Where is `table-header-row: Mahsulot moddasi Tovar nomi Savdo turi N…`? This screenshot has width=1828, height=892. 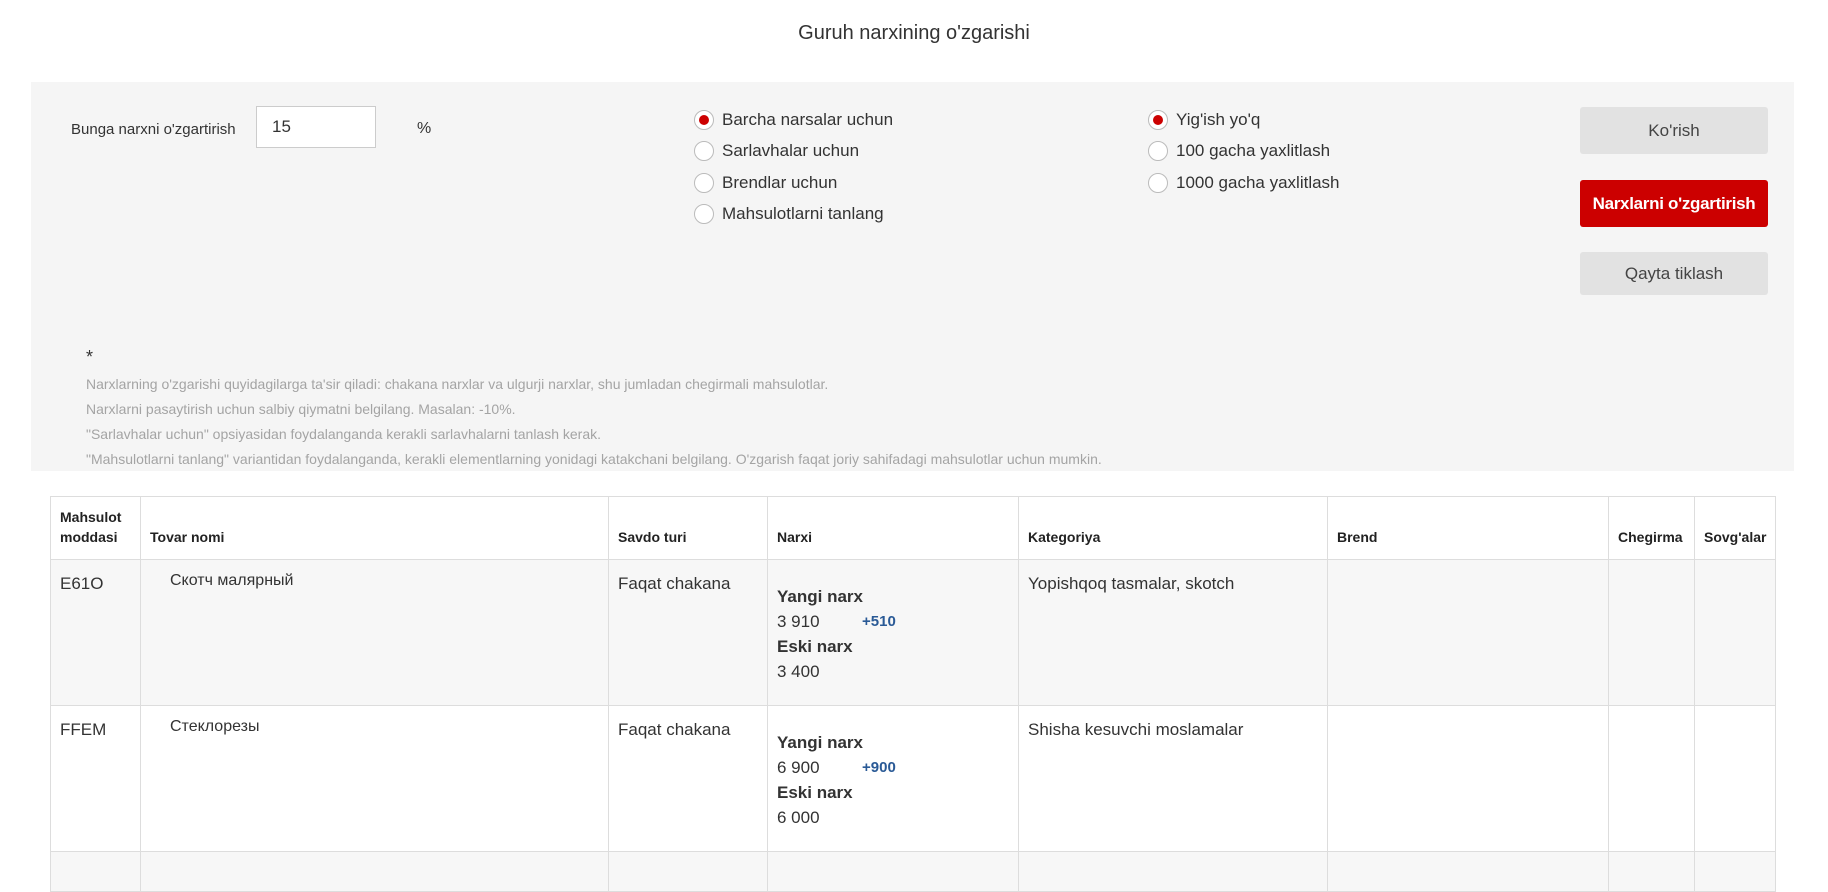 table-header-row: Mahsulot moddasi Tovar nomi Savdo turi N… is located at coordinates (913, 528).